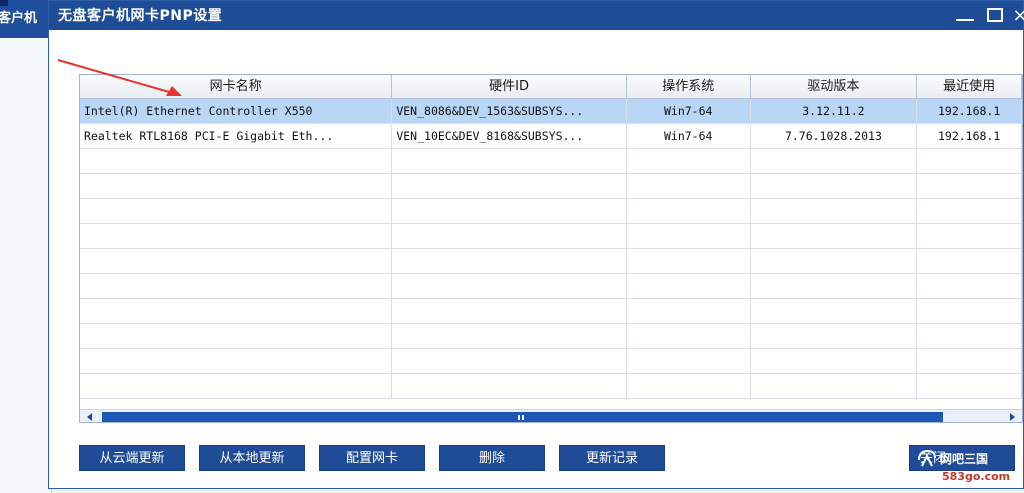 This screenshot has height=493, width=1024. What do you see at coordinates (965, 20) in the screenshot?
I see `minimize-icon` at bounding box center [965, 20].